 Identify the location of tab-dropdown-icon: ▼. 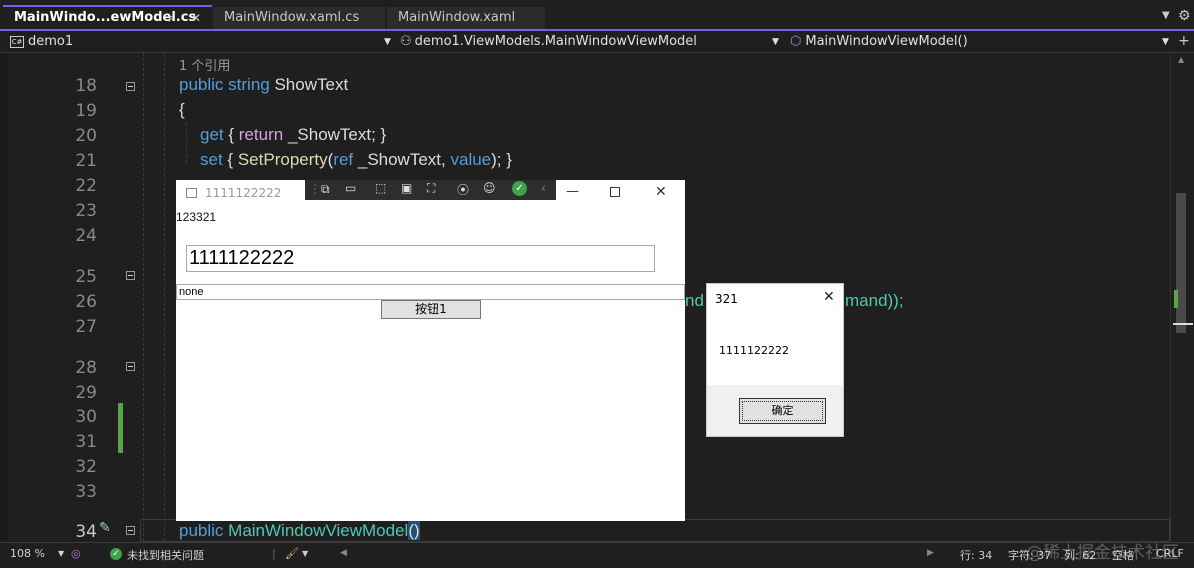
(1166, 15).